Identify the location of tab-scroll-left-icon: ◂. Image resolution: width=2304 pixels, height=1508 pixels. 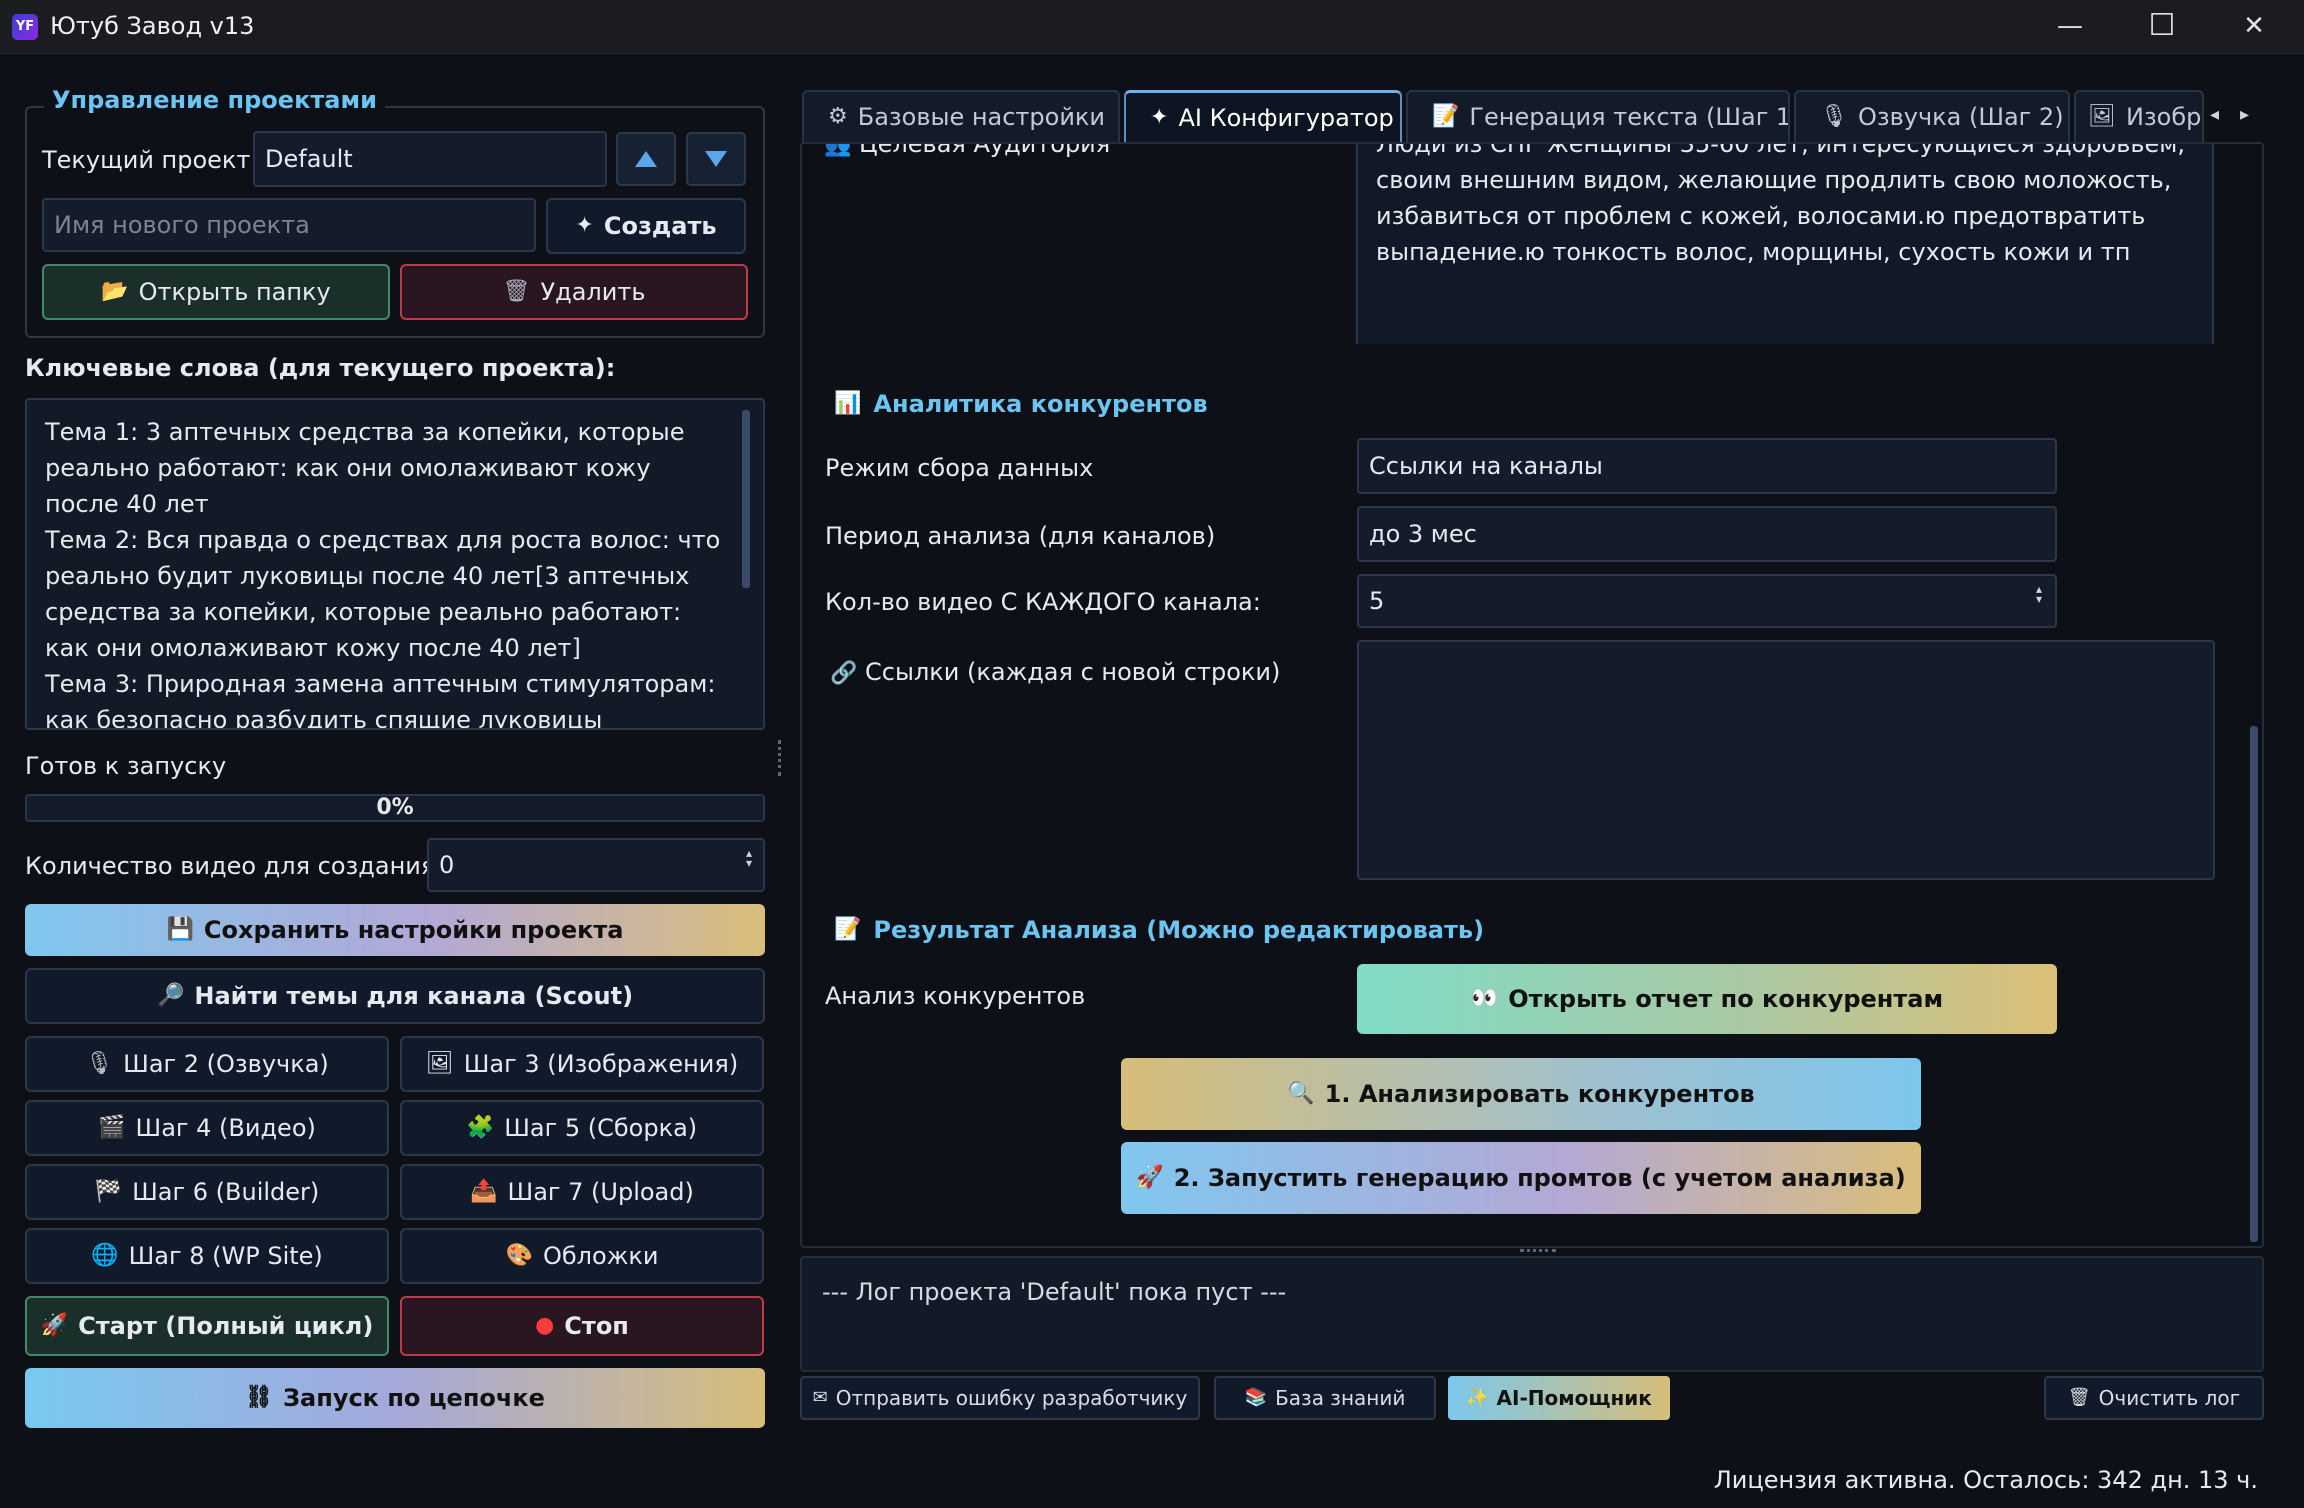
(2214, 114).